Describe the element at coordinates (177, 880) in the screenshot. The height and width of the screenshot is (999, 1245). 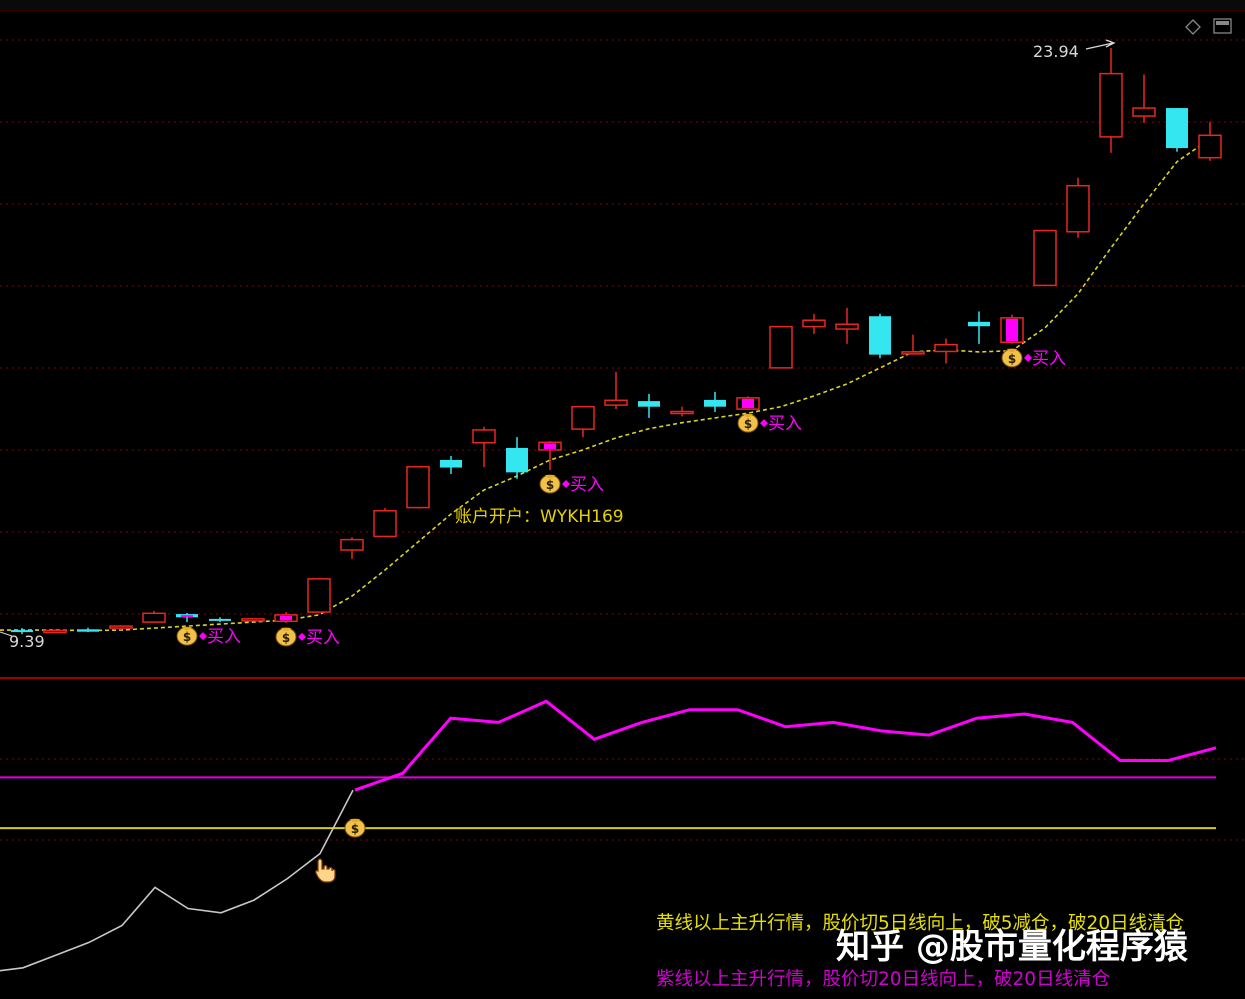
I see `indicator-white-line` at that location.